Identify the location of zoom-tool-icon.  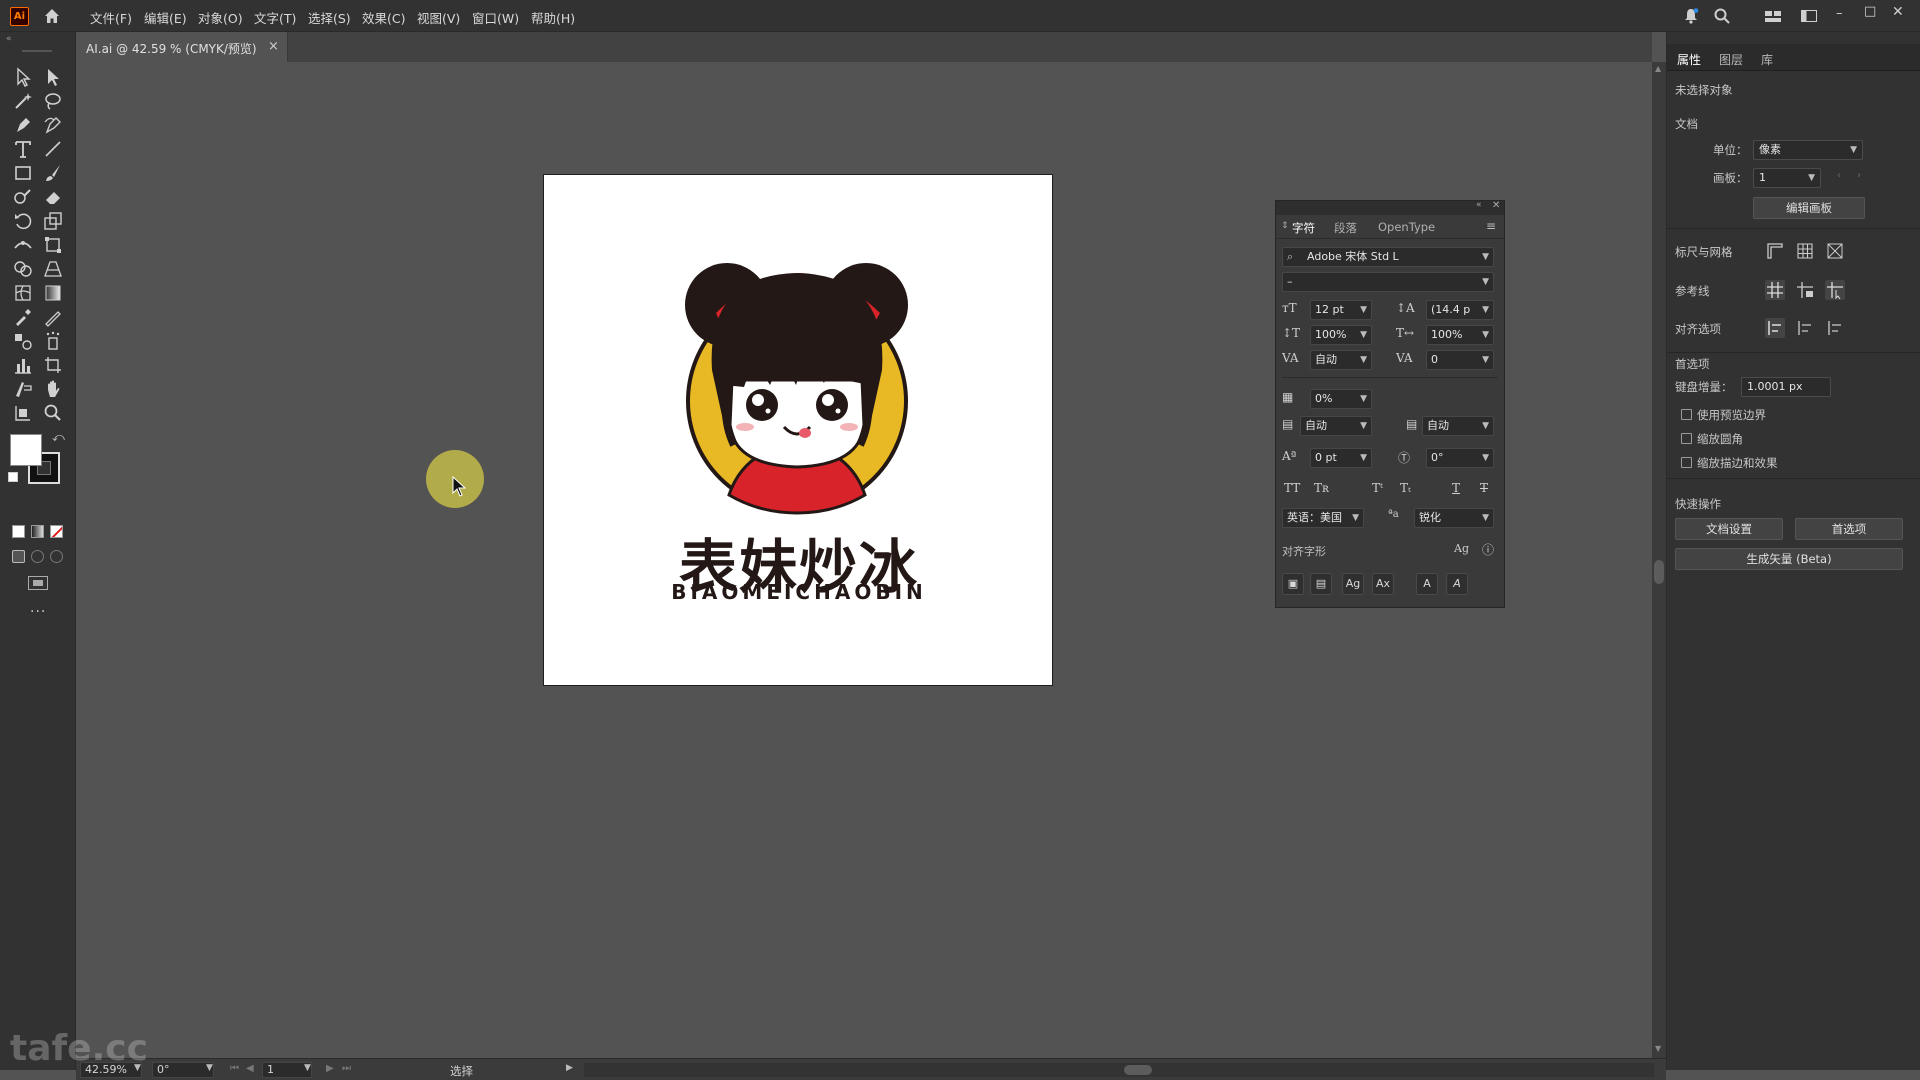
(53, 413).